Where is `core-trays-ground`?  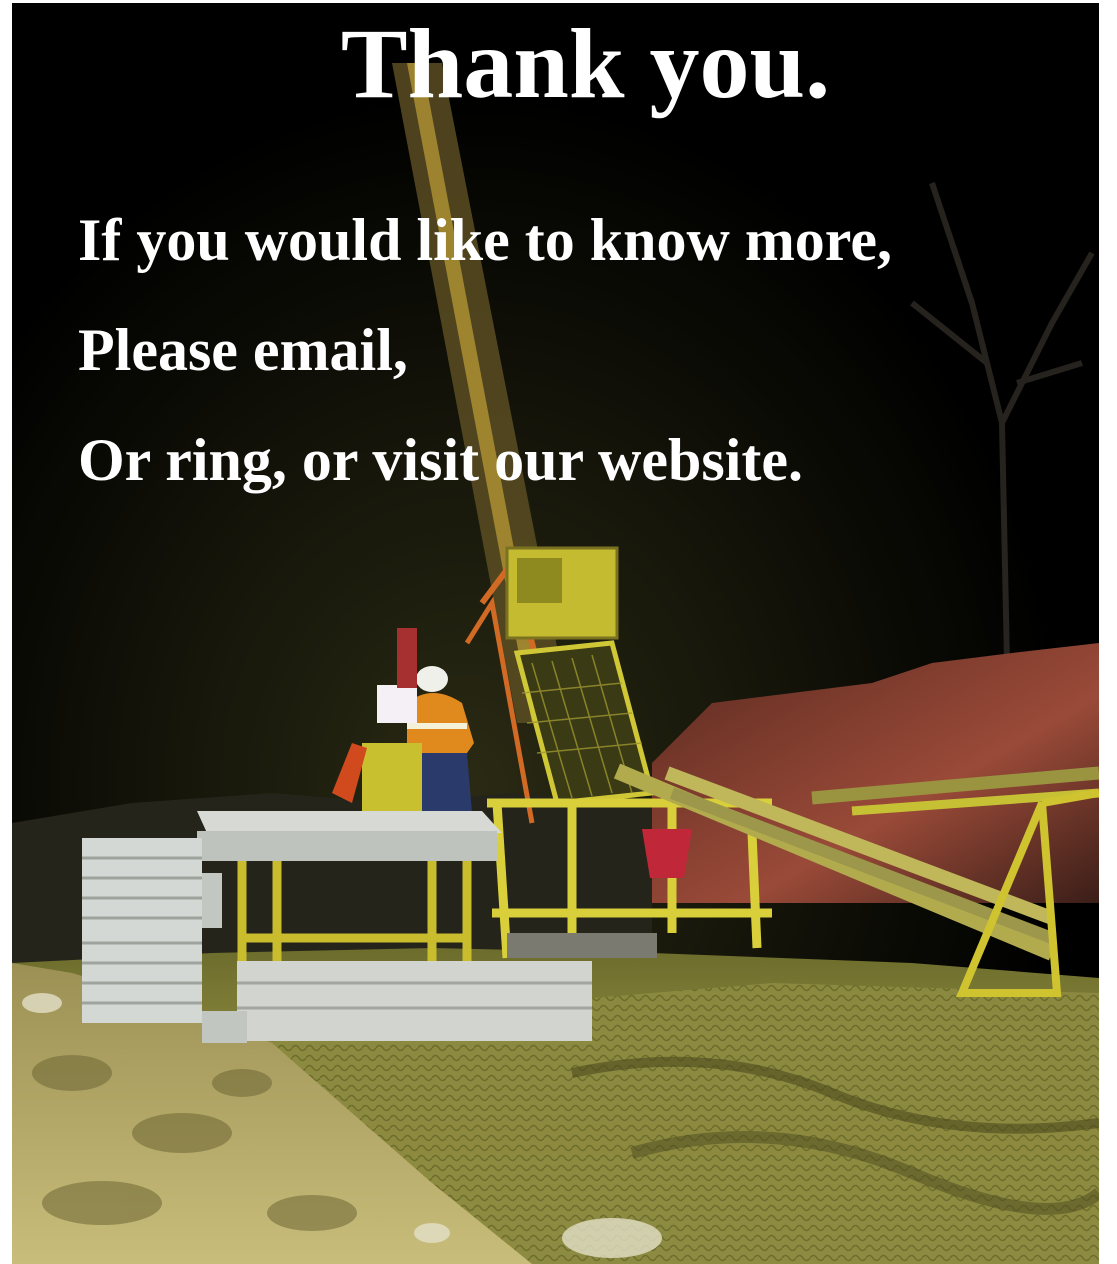
core-trays-ground is located at coordinates (397, 1002).